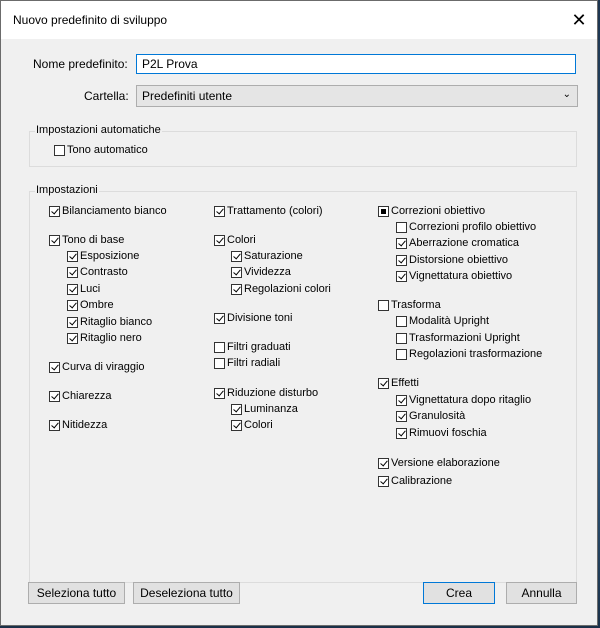  I want to click on settings-checkbox: Ritaglio bianco, so click(109, 322).